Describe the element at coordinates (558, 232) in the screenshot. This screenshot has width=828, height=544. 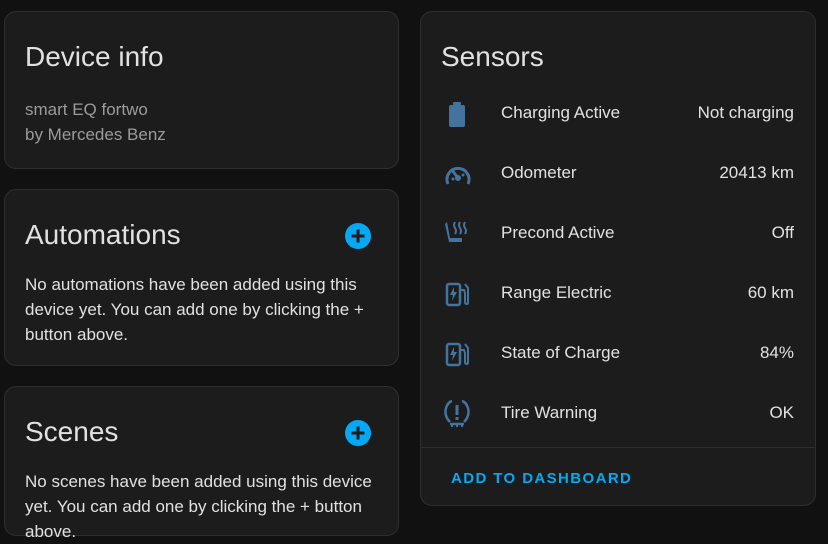
I see `sensor-name: Precond Active` at that location.